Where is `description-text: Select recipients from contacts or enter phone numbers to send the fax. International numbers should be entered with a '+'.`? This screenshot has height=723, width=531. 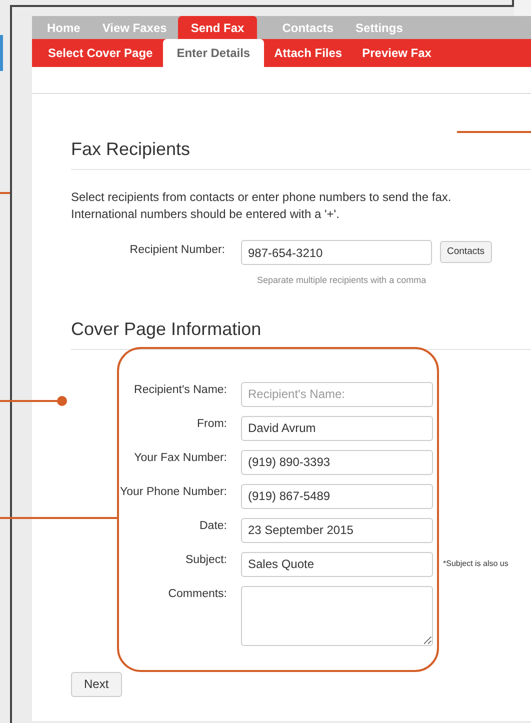
description-text: Select recipients from contacts or enter phone numbers to send the fax. International numbers should be entered with a '+'. is located at coordinates (261, 206).